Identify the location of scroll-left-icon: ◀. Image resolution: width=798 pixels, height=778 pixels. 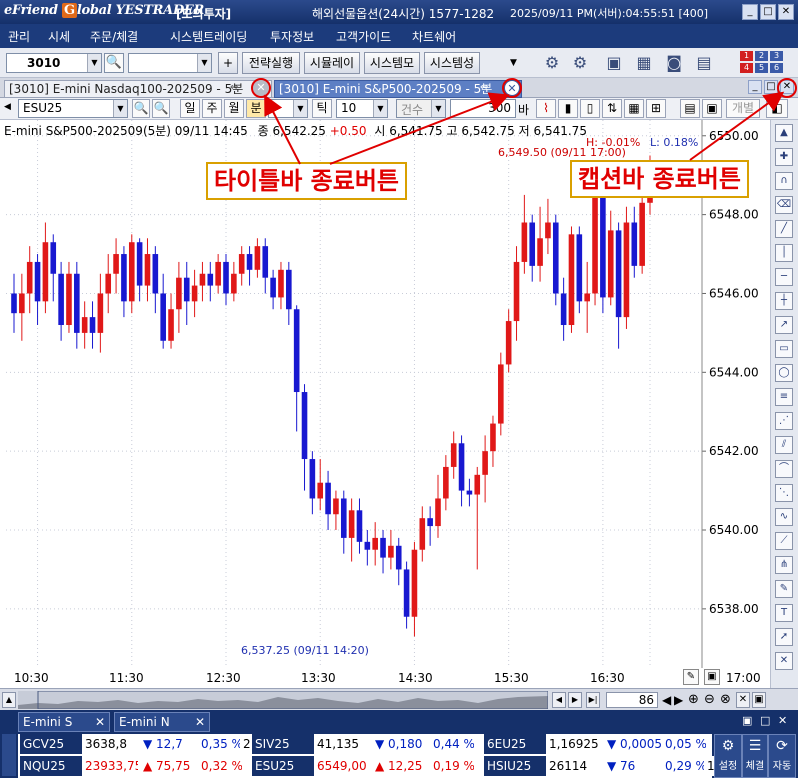
(559, 700).